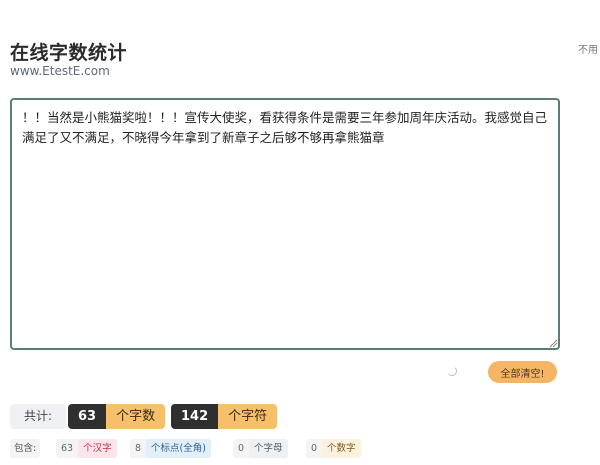 This screenshot has width=600, height=465. I want to click on page-title: 在线字数统计, so click(69, 53).